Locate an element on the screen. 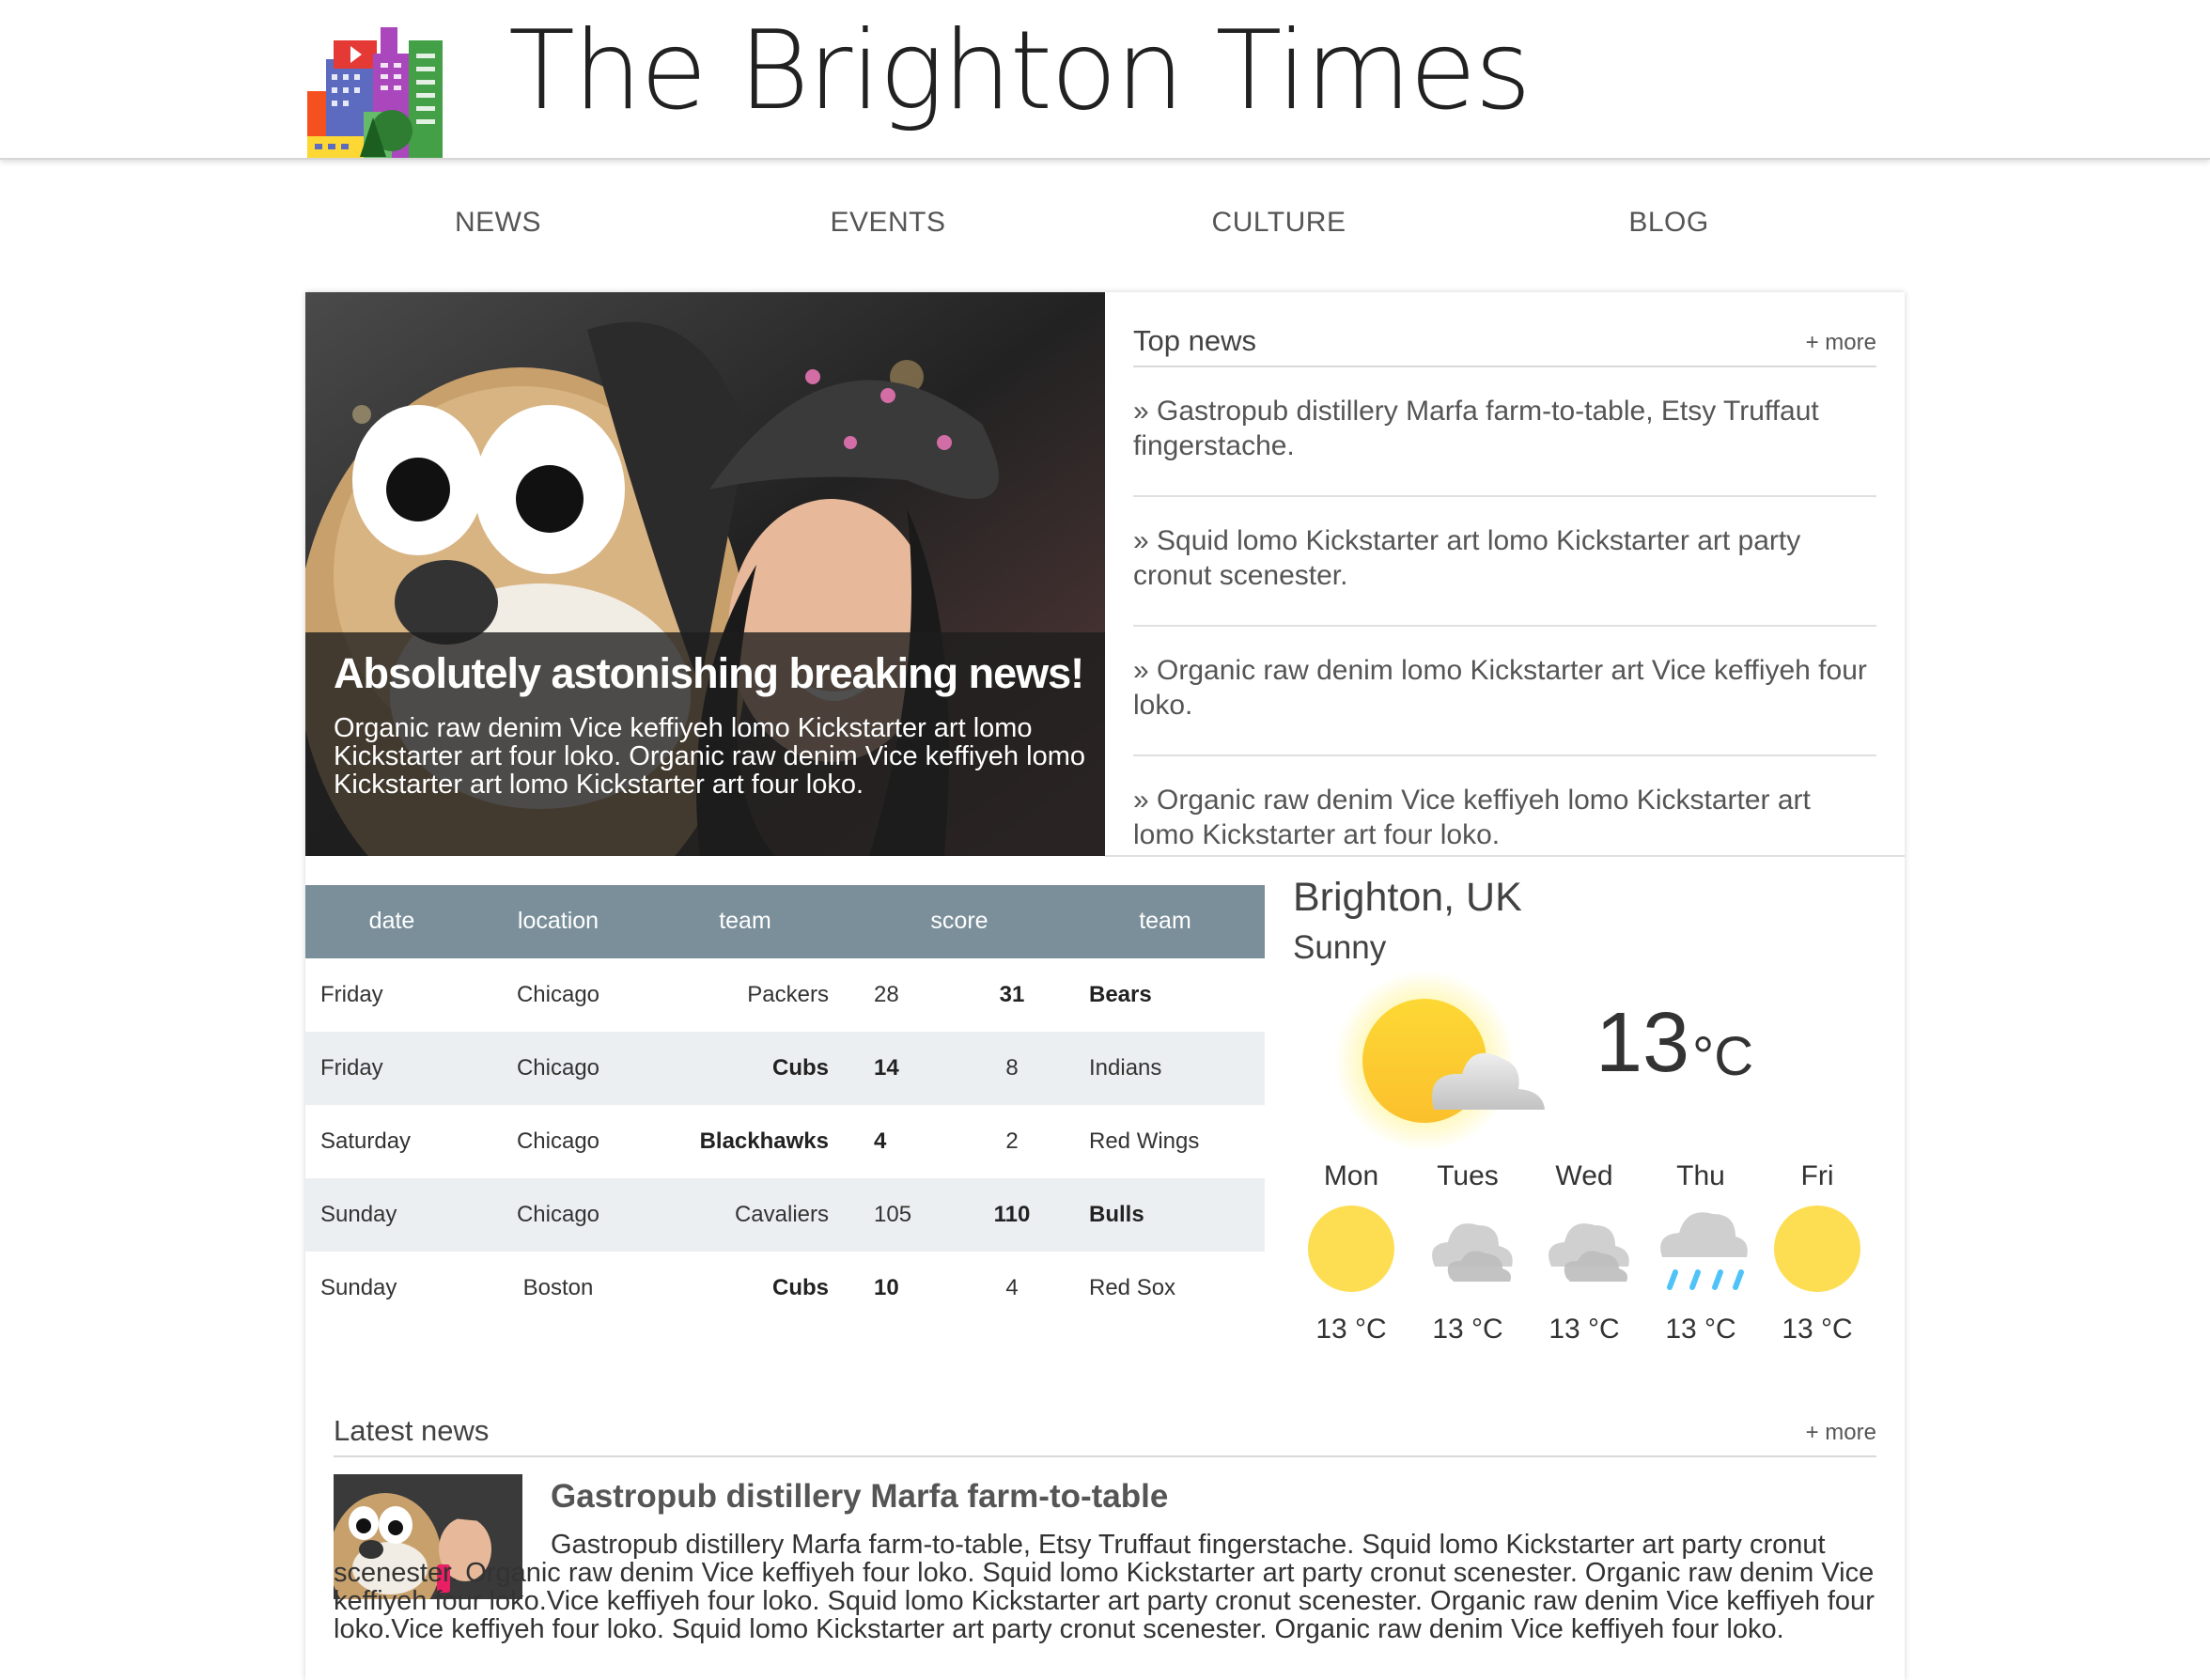  cell-date: Saturday is located at coordinates (366, 1141).